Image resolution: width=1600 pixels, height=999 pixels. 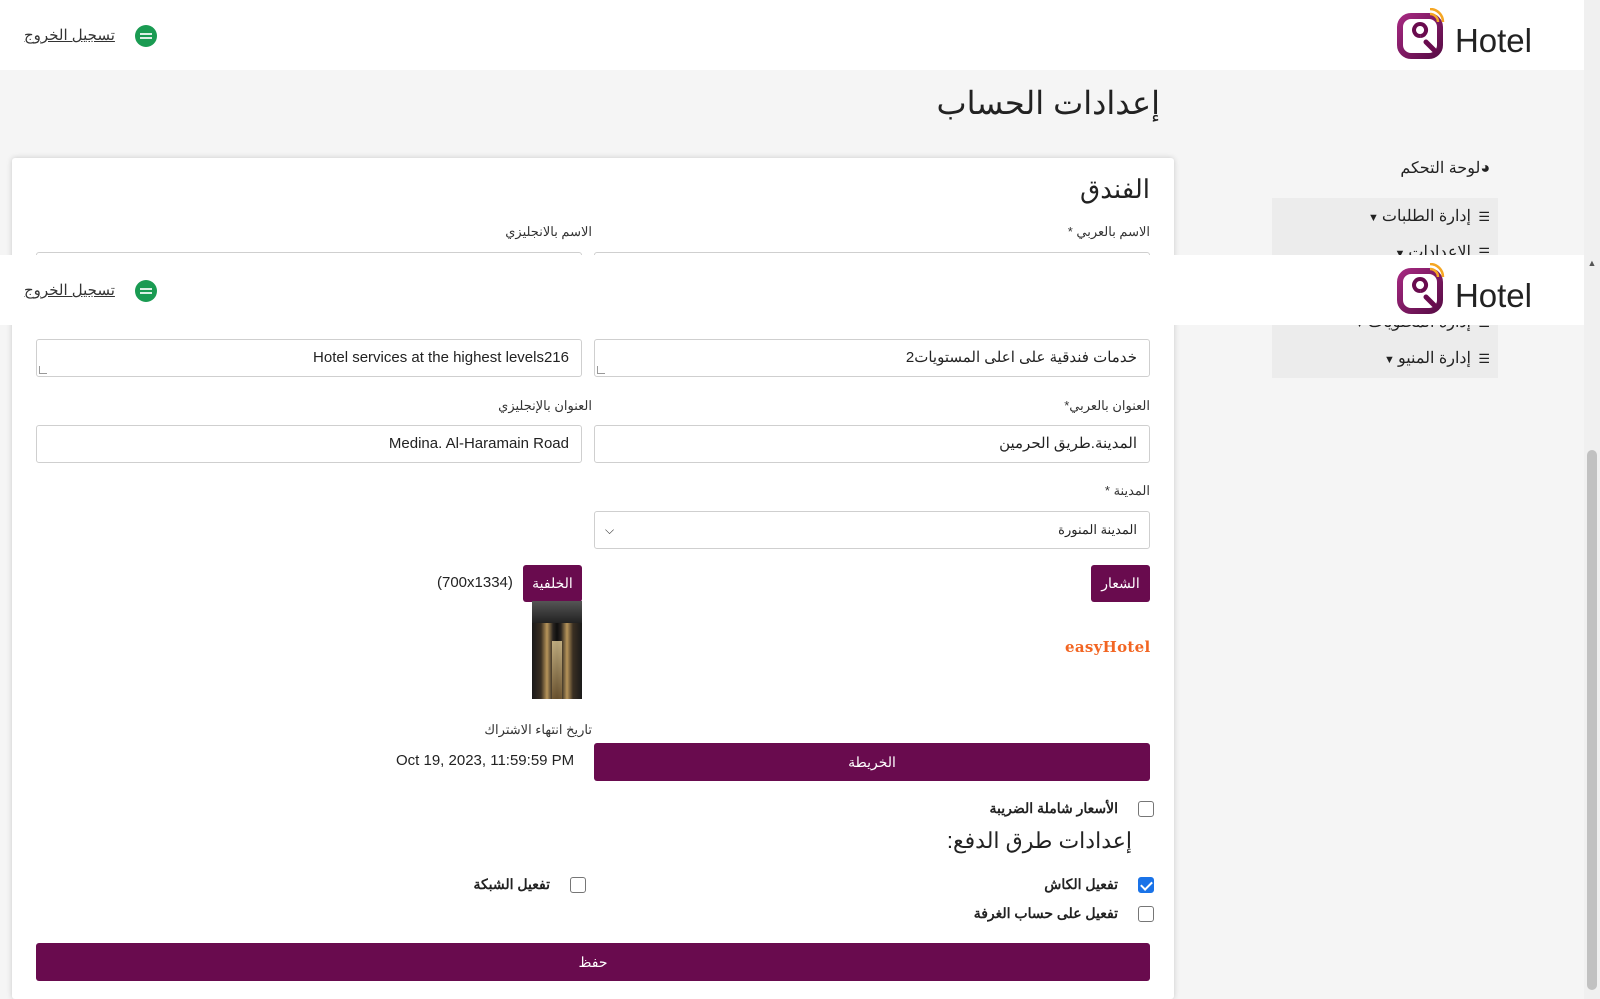 What do you see at coordinates (872, 530) in the screenshot?
I see `city-select: المدينة المنورة ⌵` at bounding box center [872, 530].